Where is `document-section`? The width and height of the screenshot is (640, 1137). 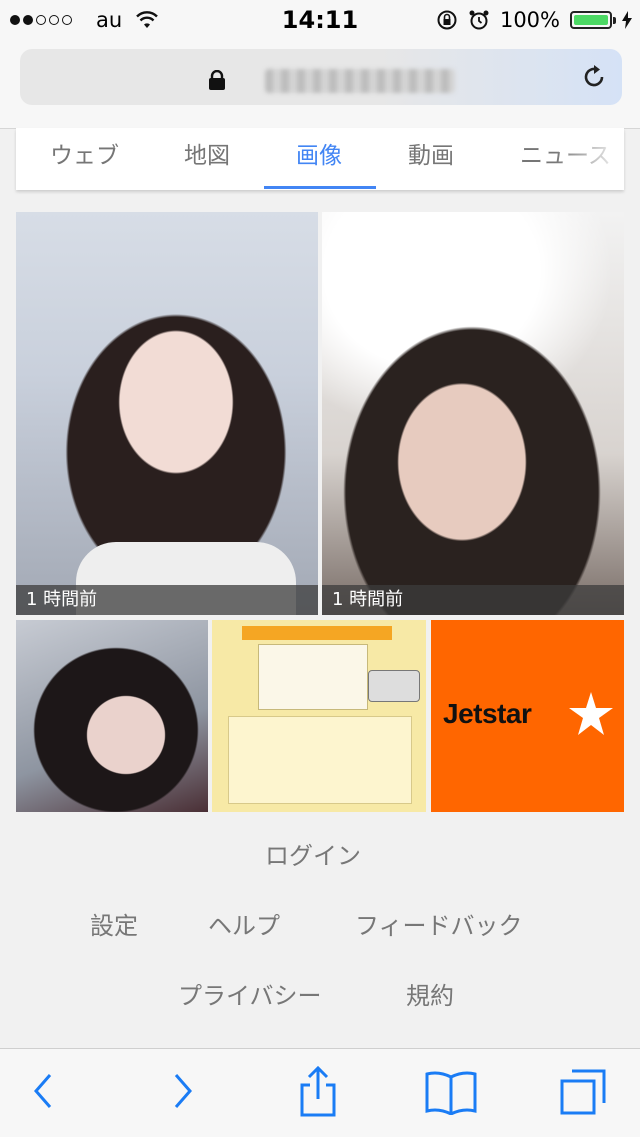
document-section is located at coordinates (320, 760).